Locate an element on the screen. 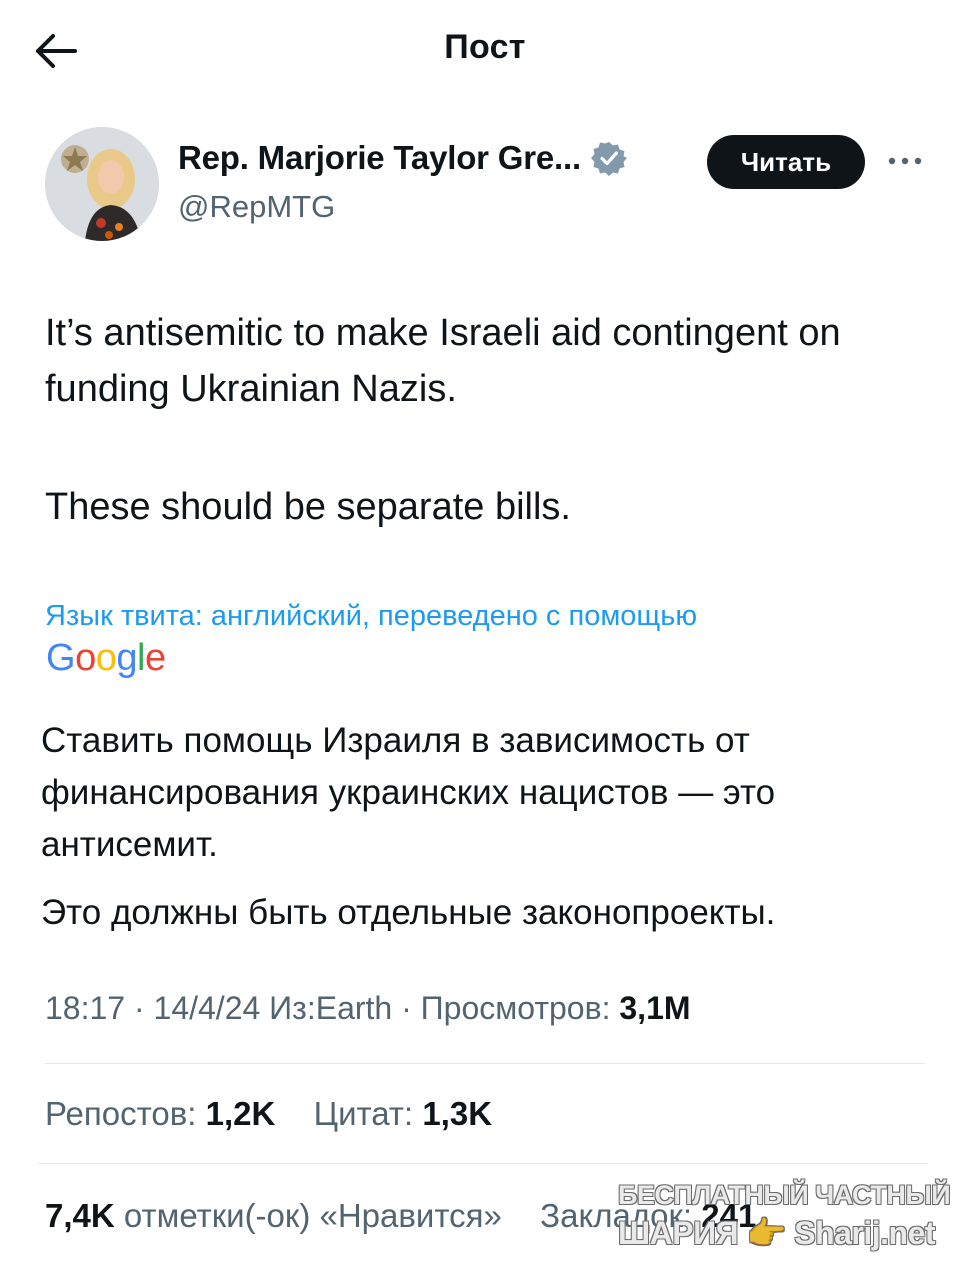  top-bar: Пост is located at coordinates (485, 50).